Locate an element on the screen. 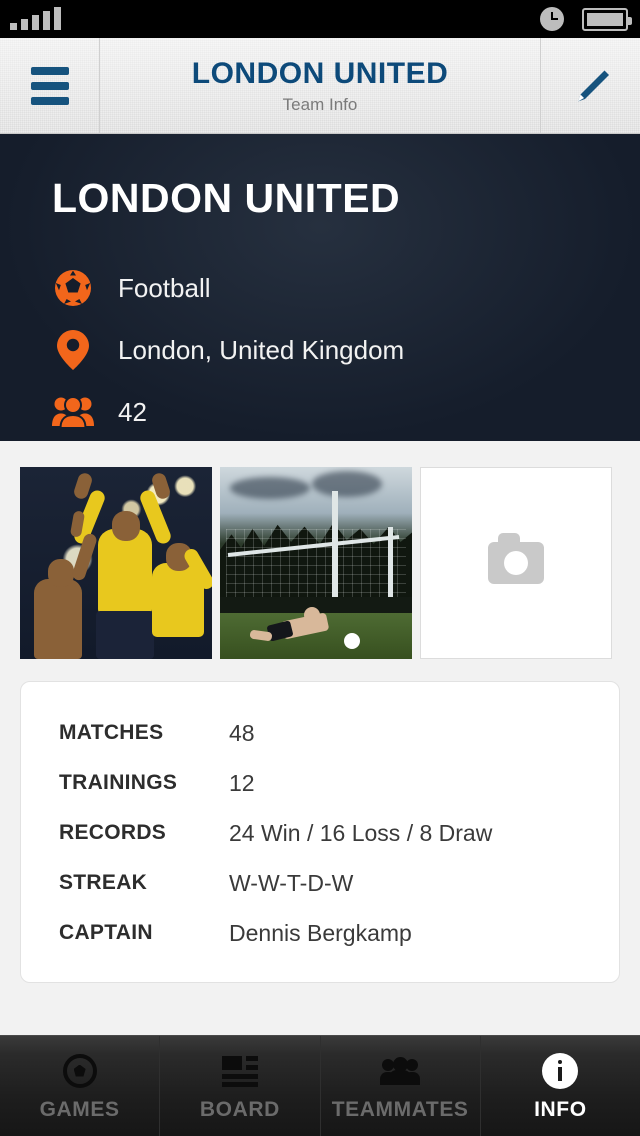 The height and width of the screenshot is (1136, 640). stat-value: 24 Win / 16 Loss / 8 Draw is located at coordinates (361, 832).